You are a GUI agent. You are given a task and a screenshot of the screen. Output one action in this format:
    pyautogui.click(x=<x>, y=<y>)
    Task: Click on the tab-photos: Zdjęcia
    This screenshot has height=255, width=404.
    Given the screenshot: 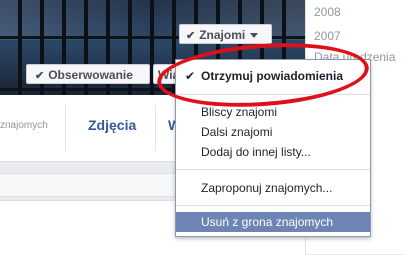 What is the action you would take?
    pyautogui.click(x=112, y=125)
    